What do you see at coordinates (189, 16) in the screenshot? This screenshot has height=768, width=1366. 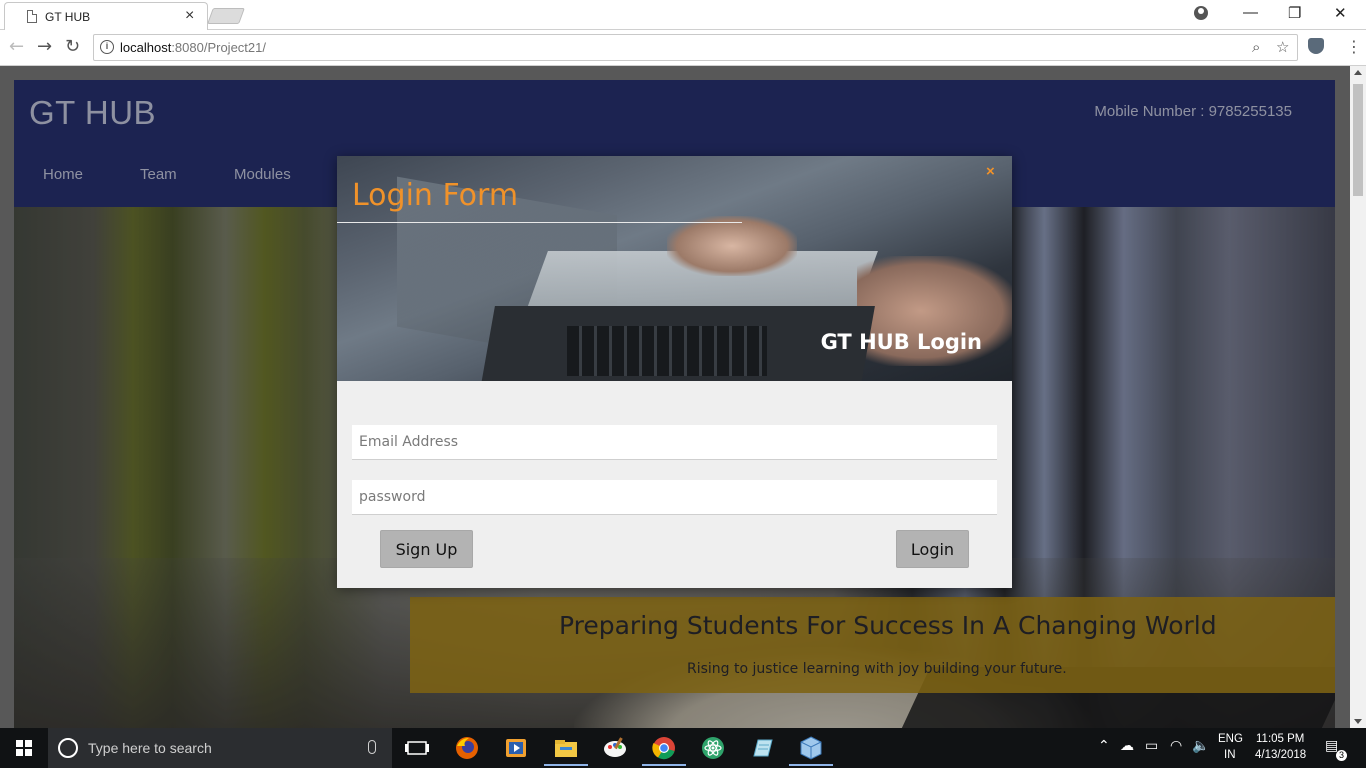 I see `tab-close-icon: ×` at bounding box center [189, 16].